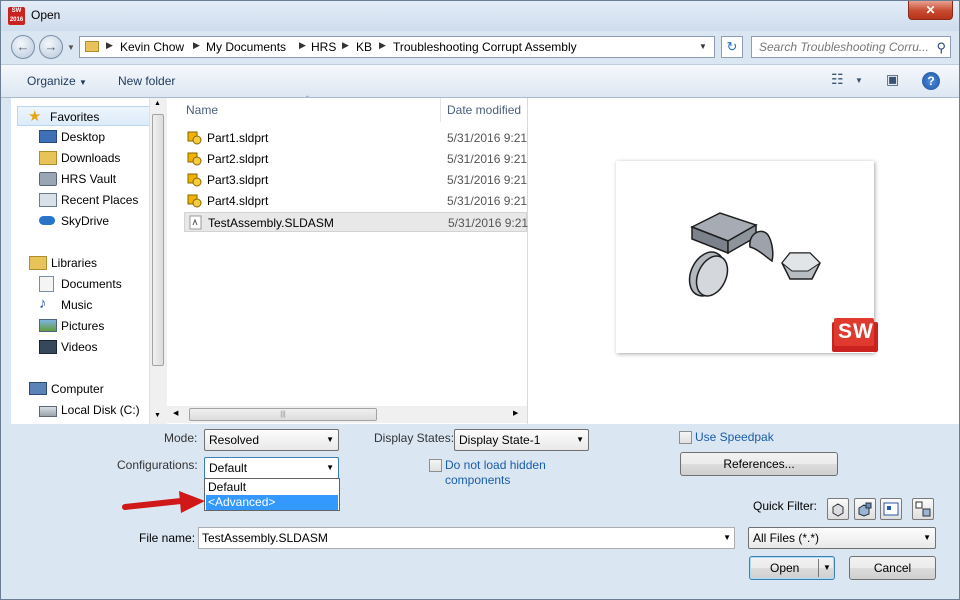  I want to click on downloads-icon, so click(48, 158).